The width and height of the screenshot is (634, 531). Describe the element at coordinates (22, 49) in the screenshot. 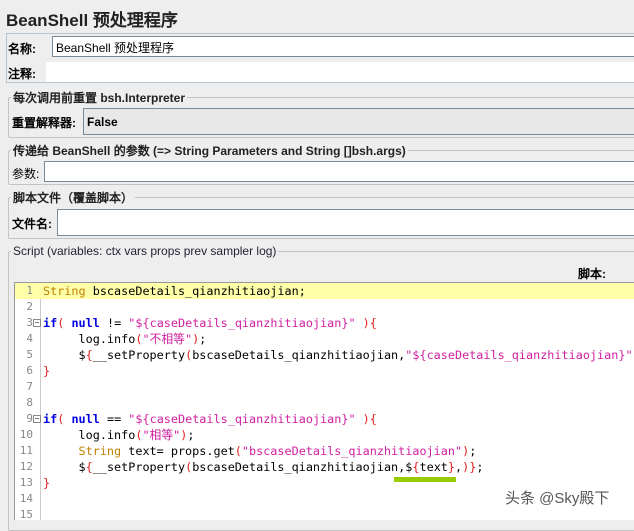

I see `name-label: 名称:` at that location.